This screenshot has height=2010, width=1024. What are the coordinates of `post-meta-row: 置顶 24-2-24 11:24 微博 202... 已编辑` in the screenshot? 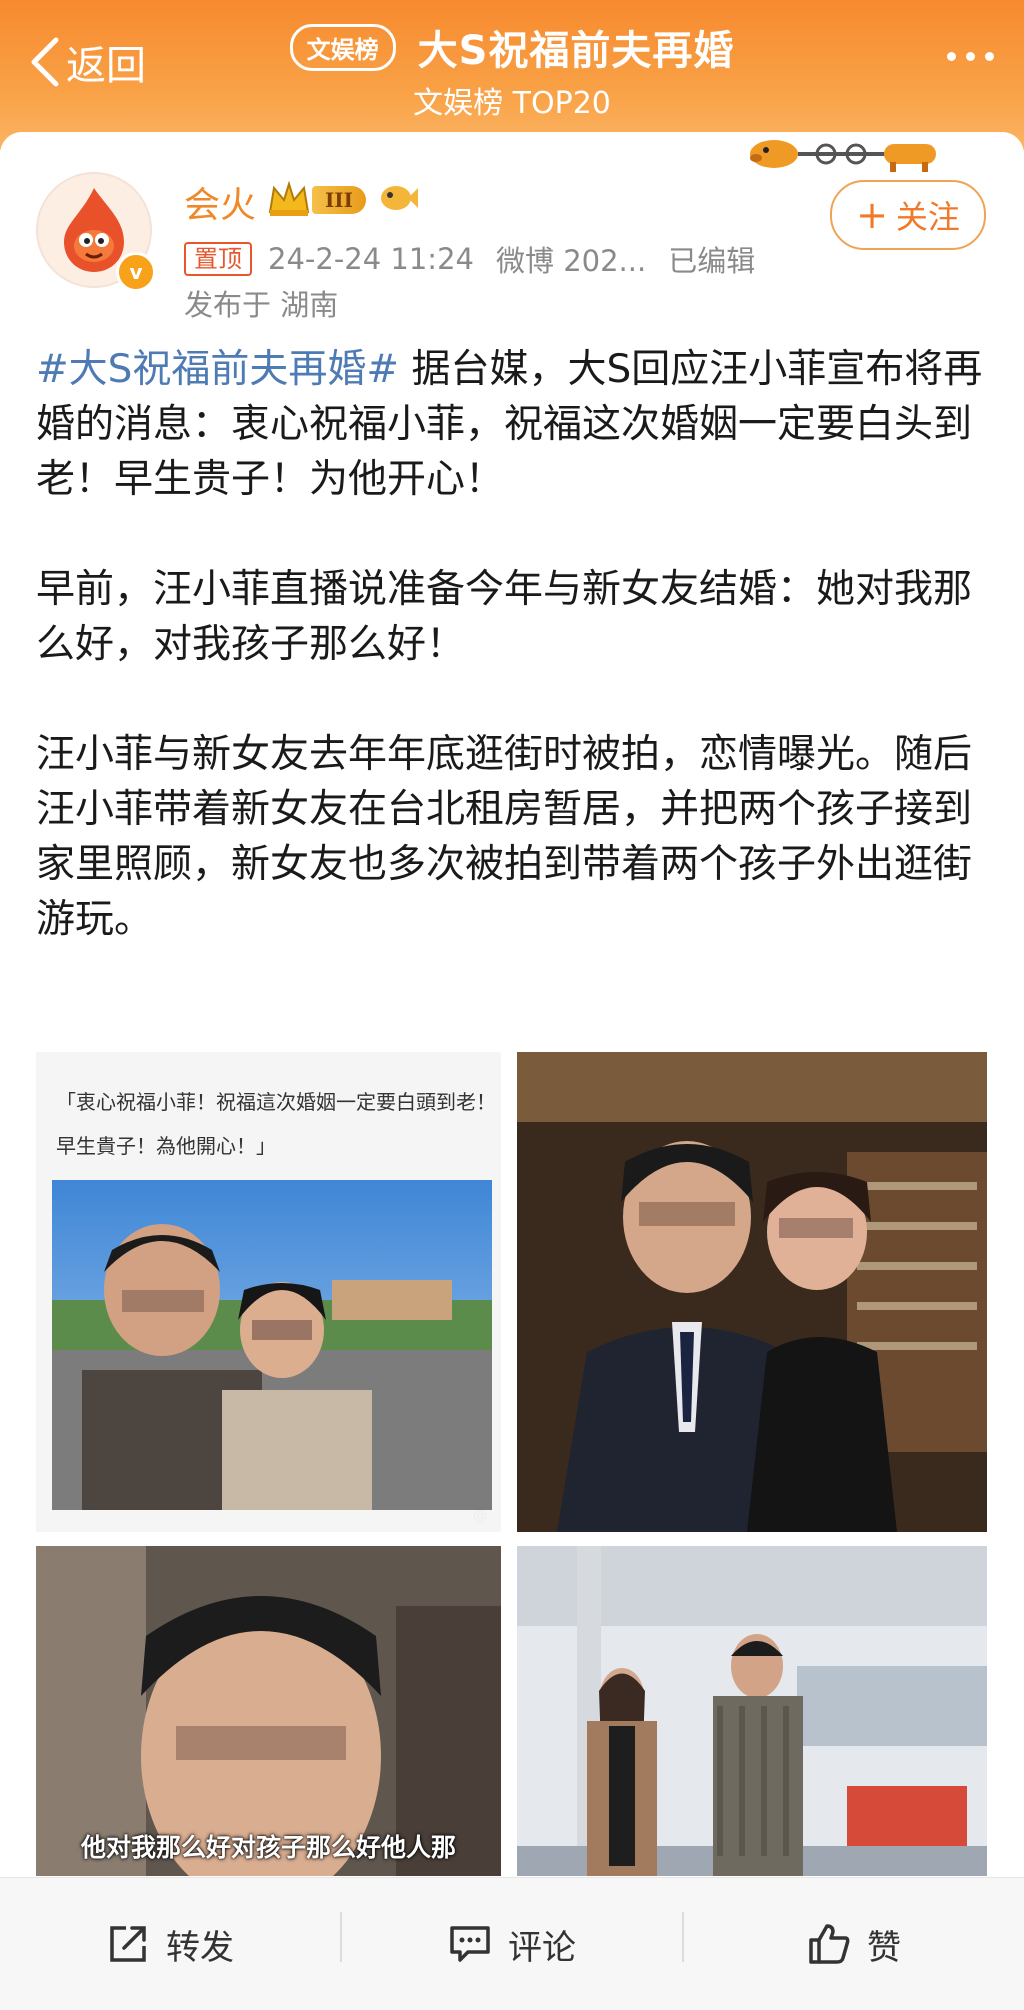 It's located at (469, 259).